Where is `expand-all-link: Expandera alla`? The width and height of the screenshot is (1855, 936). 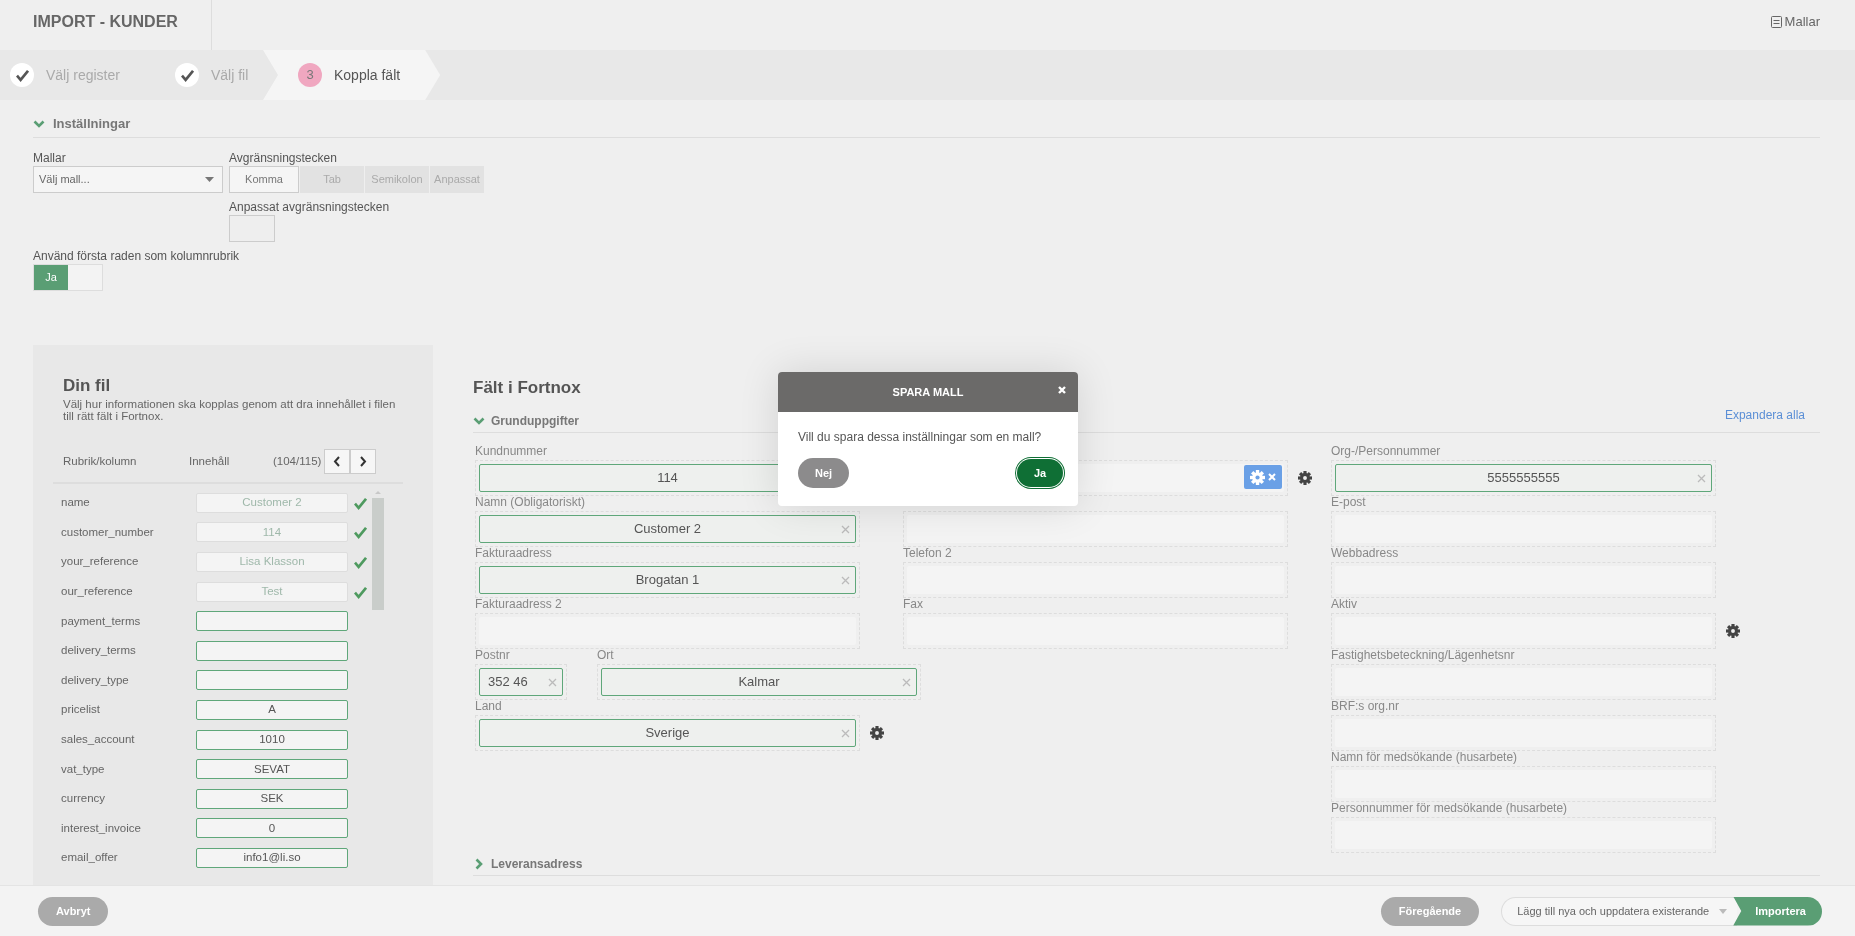
expand-all-link: Expandera alla is located at coordinates (1764, 415).